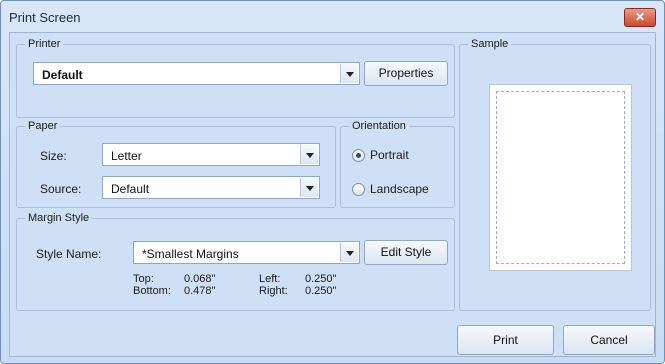 The height and width of the screenshot is (364, 665). What do you see at coordinates (62, 75) in the screenshot?
I see `printer-select-value: Default` at bounding box center [62, 75].